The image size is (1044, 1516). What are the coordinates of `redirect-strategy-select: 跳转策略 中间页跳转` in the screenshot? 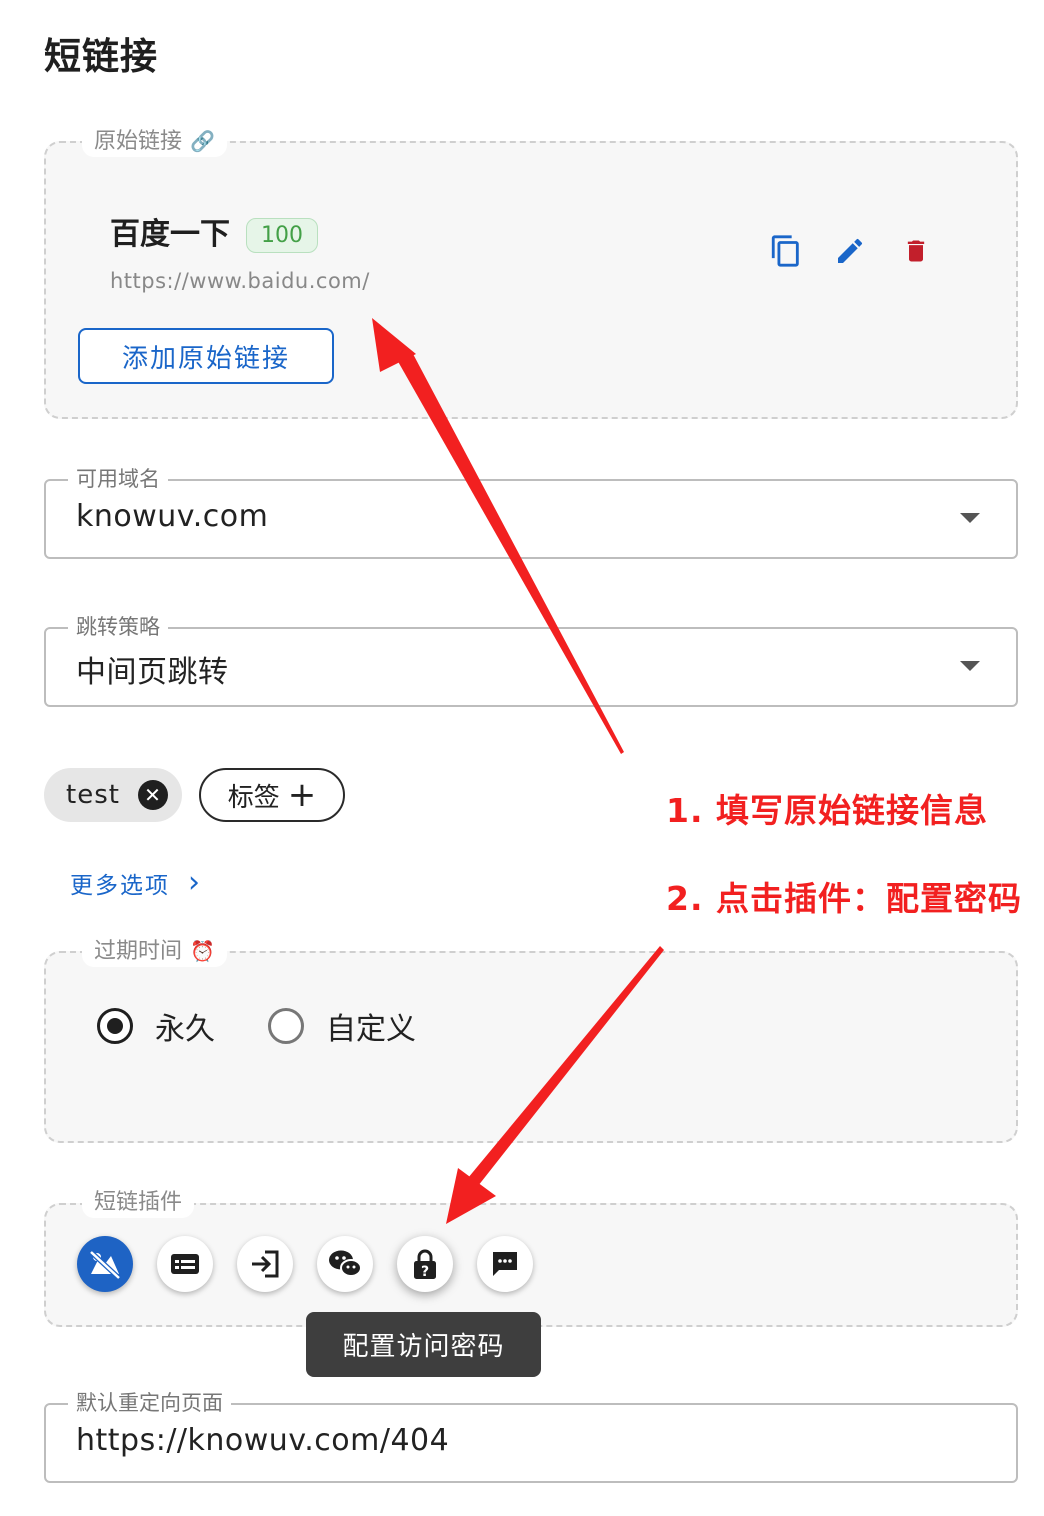 It's located at (531, 660).